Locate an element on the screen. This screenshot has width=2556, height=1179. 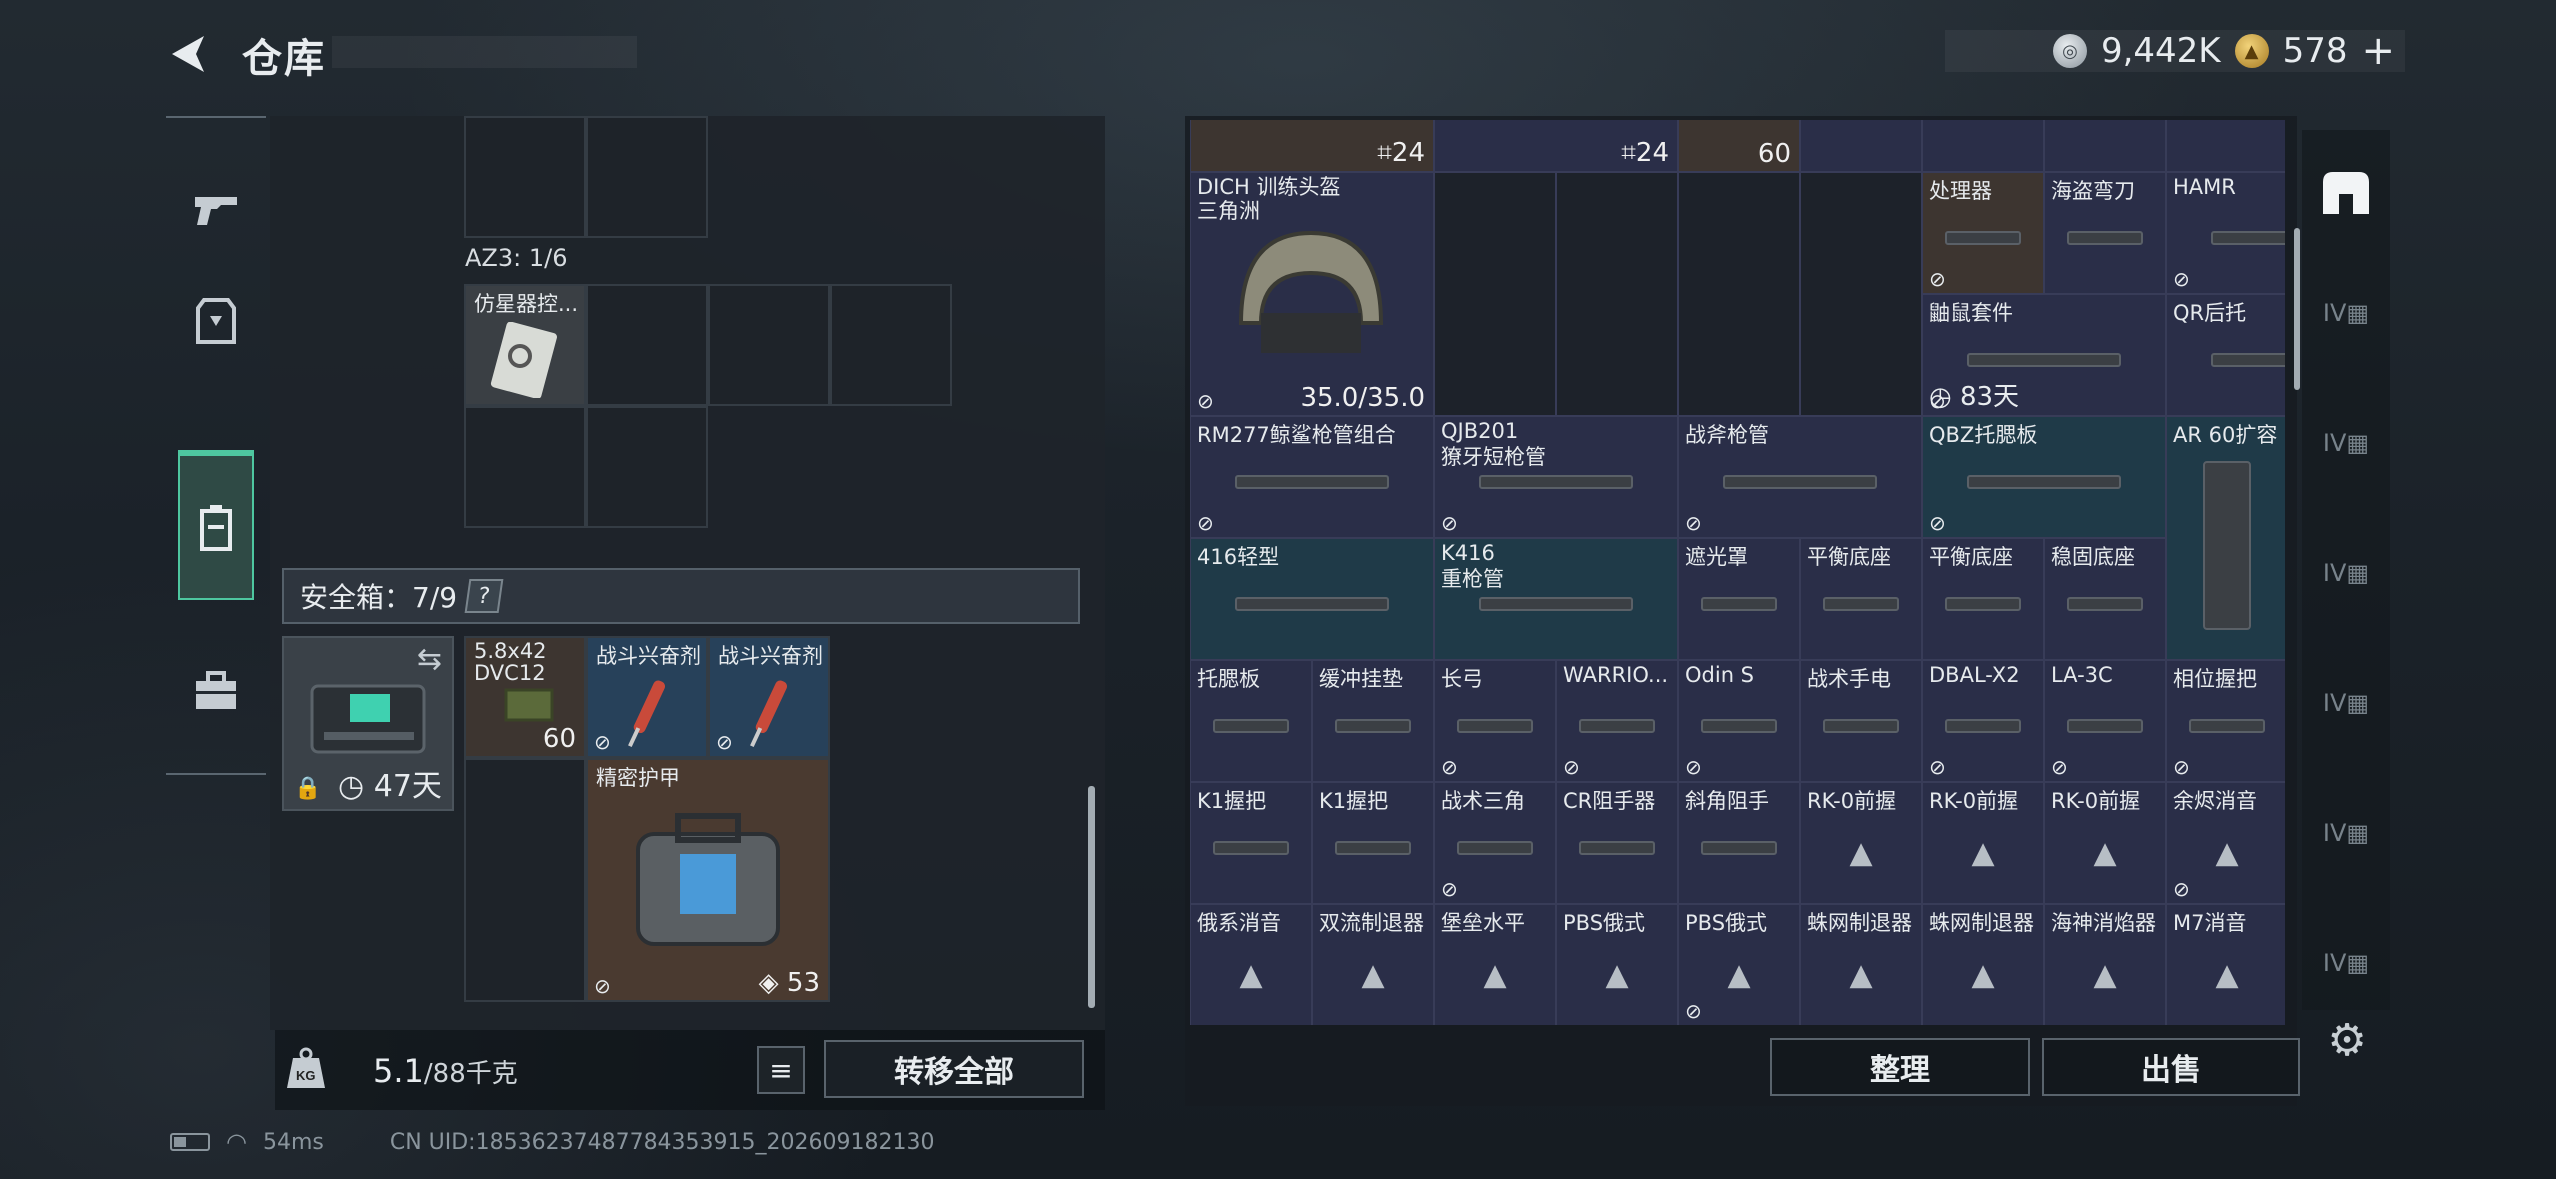
weight-value: 5.1/88千克 is located at coordinates (445, 1071).